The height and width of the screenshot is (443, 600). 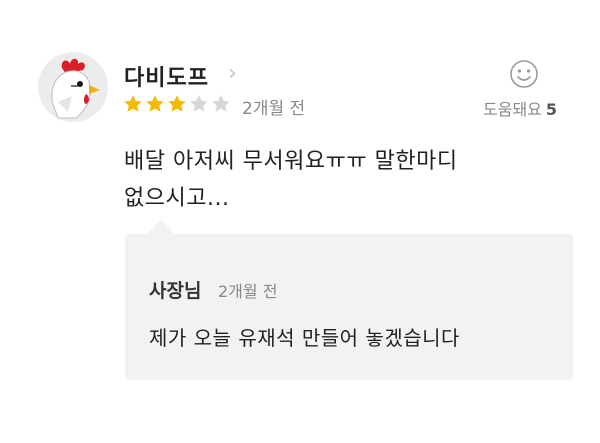 I want to click on helpful-label: 도움돼요, so click(x=512, y=109).